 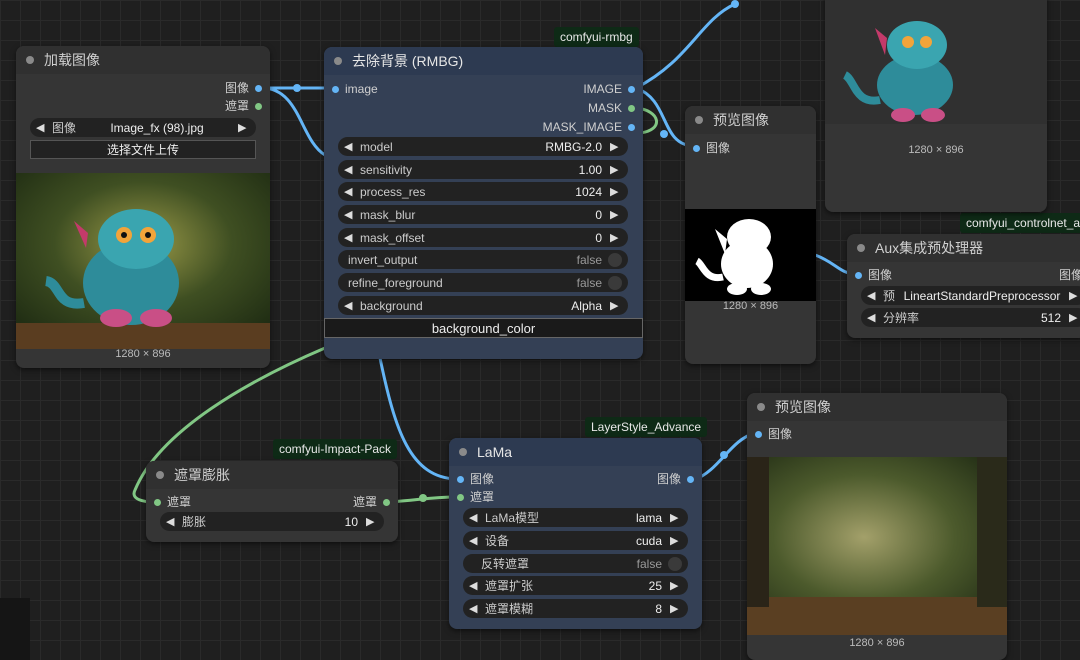 What do you see at coordinates (575, 540) in the screenshot?
I see `widget-device: ◀ 设备 cuda ▶` at bounding box center [575, 540].